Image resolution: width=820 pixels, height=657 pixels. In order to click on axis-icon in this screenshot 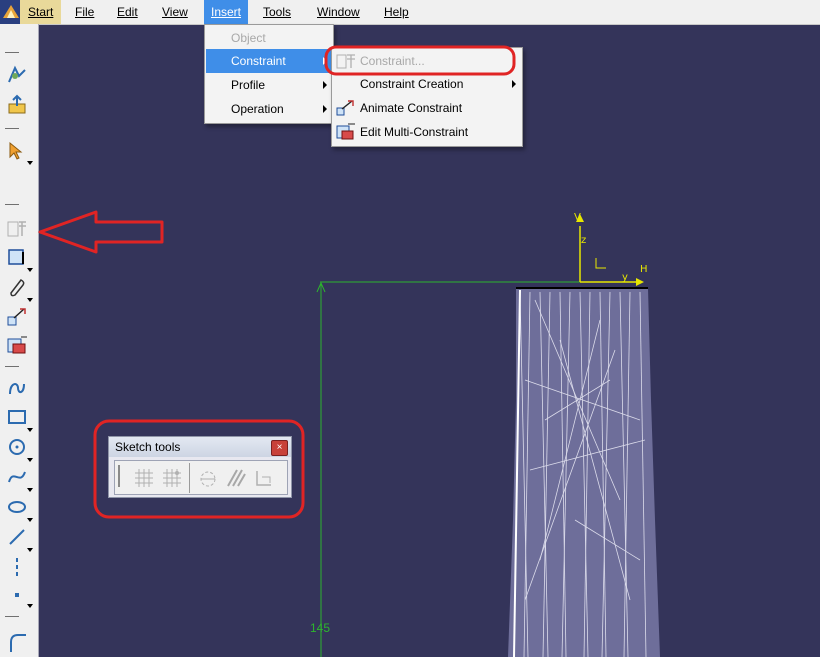, I will do `click(17, 567)`.